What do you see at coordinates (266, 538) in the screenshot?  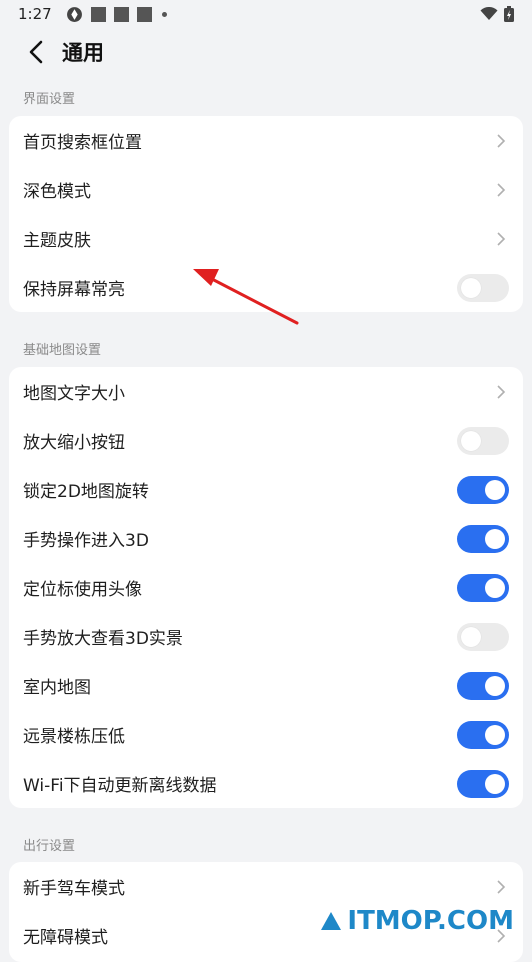 I see `setting-gesture-enter-3d: 手势操作进入3D` at bounding box center [266, 538].